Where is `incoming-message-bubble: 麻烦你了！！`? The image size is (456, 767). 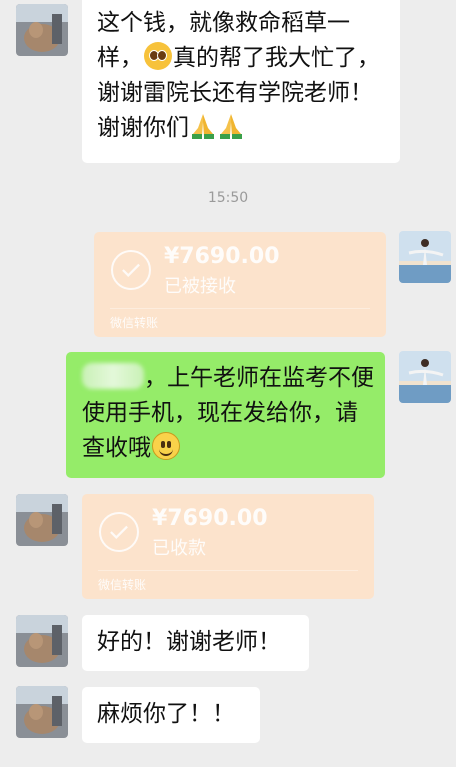
incoming-message-bubble: 麻烦你了！！ is located at coordinates (171, 715).